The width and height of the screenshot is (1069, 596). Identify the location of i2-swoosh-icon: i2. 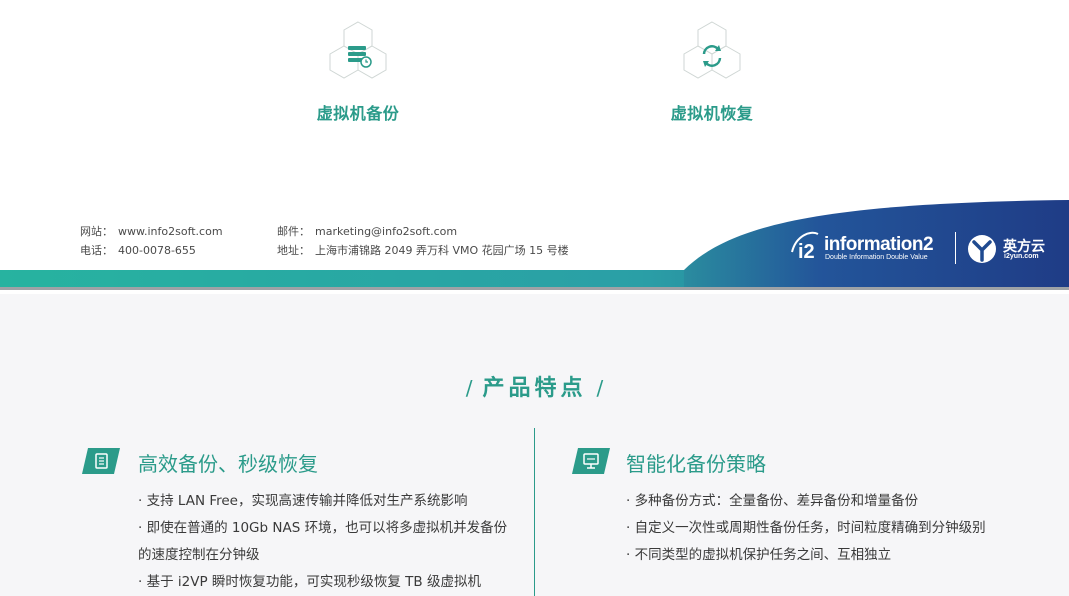
(805, 246).